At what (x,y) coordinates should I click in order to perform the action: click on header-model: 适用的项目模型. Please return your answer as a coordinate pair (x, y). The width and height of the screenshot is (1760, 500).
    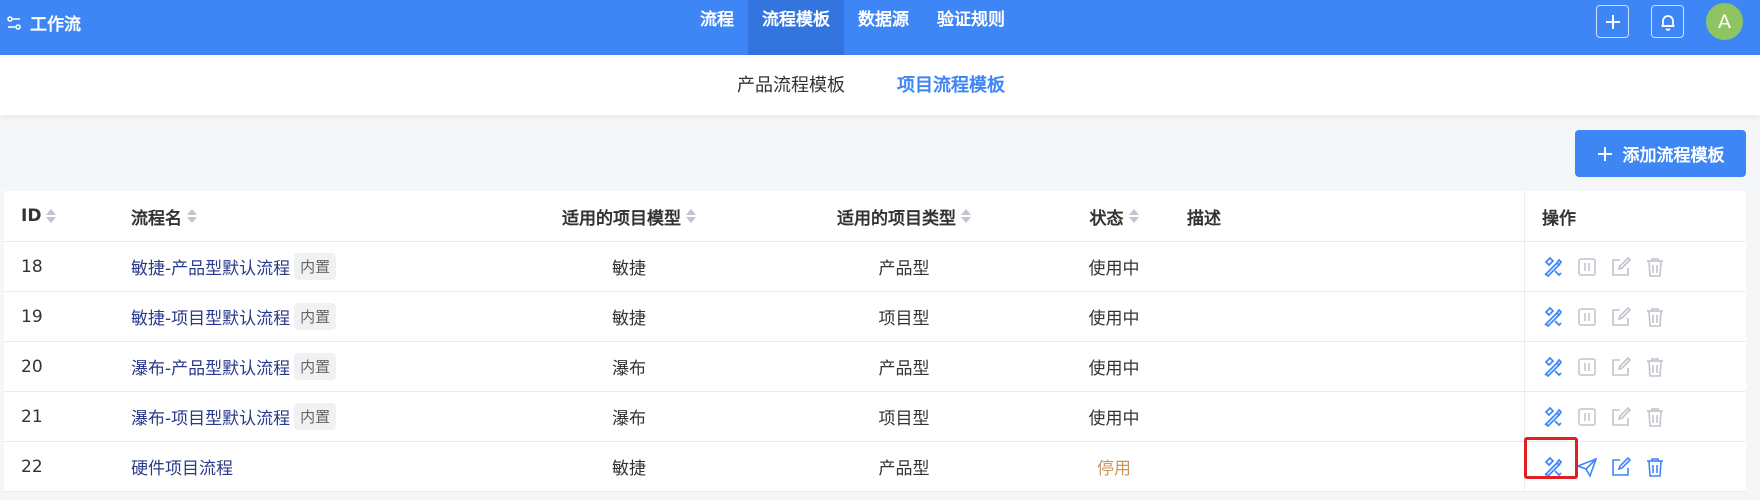
    Looking at the image, I should click on (629, 216).